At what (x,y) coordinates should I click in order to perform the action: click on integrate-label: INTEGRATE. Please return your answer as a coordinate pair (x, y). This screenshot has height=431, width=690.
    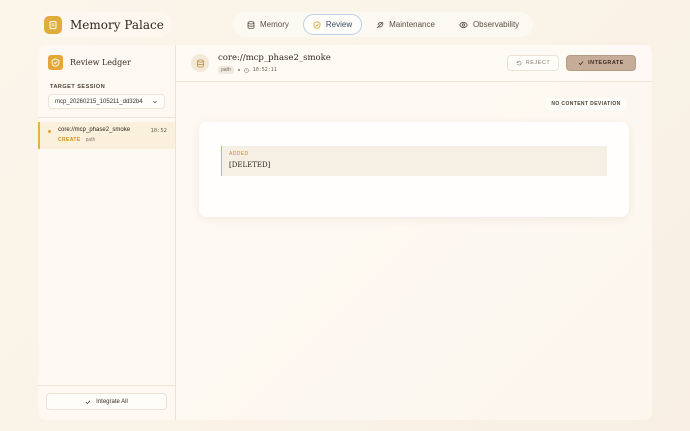
    Looking at the image, I should click on (606, 63).